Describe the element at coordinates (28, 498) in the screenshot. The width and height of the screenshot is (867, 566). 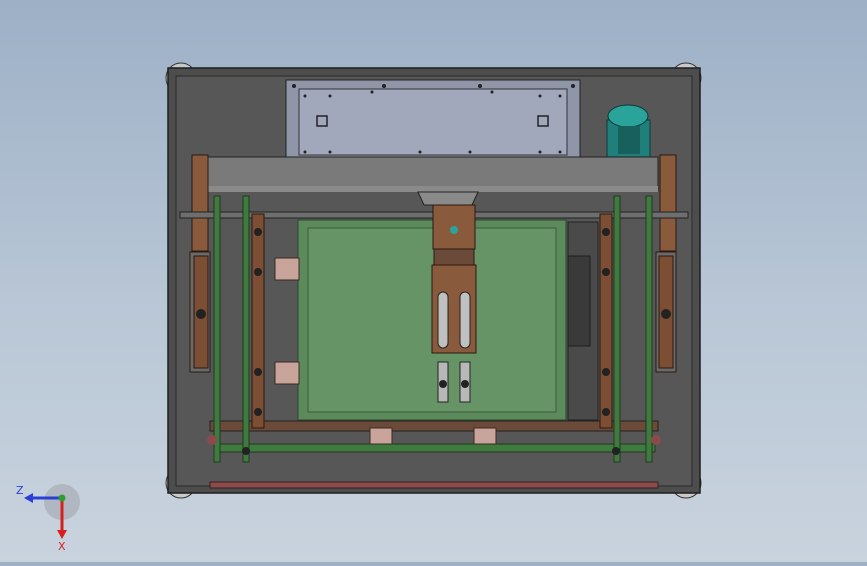
I see `z-axis-arrow` at that location.